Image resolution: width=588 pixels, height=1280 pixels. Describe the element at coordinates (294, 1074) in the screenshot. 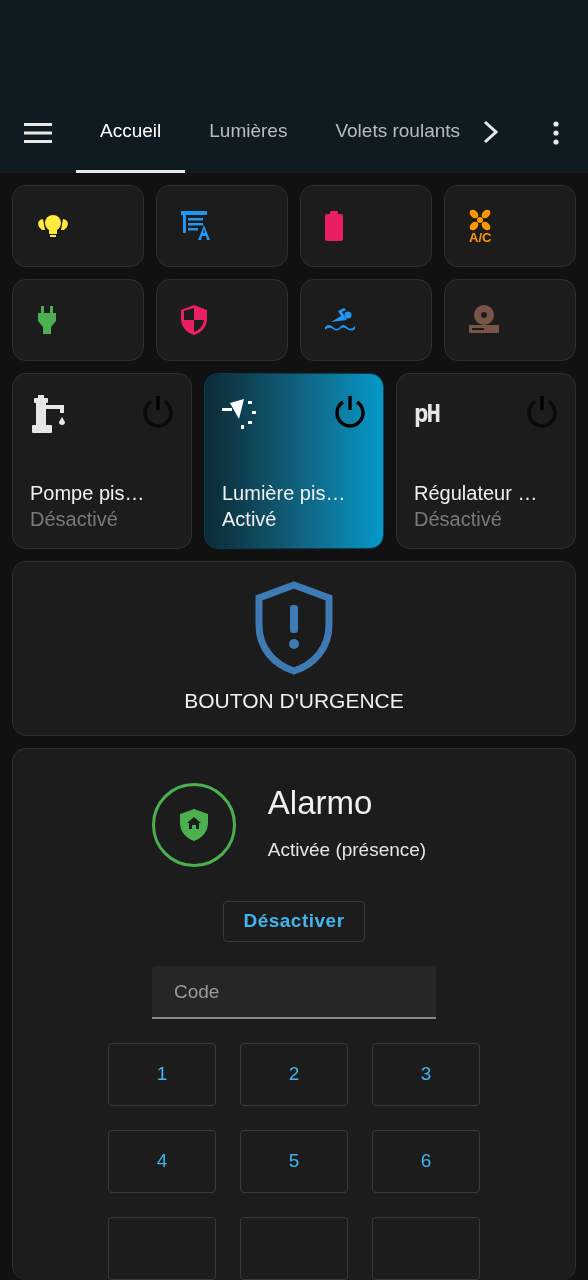

I see `keypad-button: 2` at that location.